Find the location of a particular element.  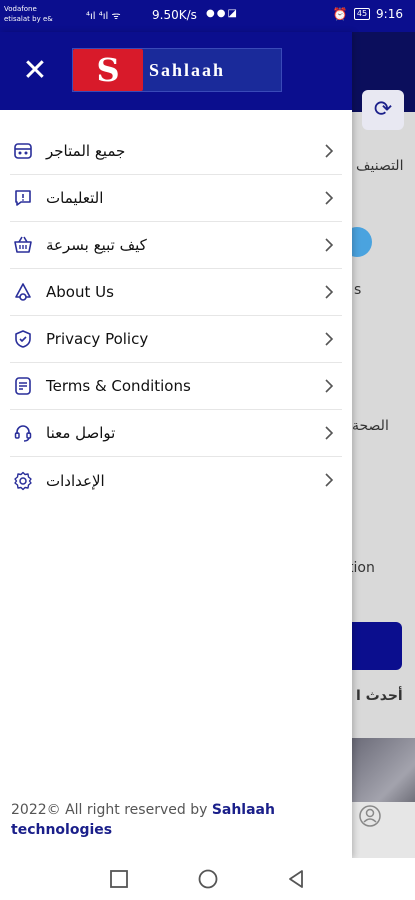

menu-item-label: جميع المتاجر is located at coordinates (86, 151).